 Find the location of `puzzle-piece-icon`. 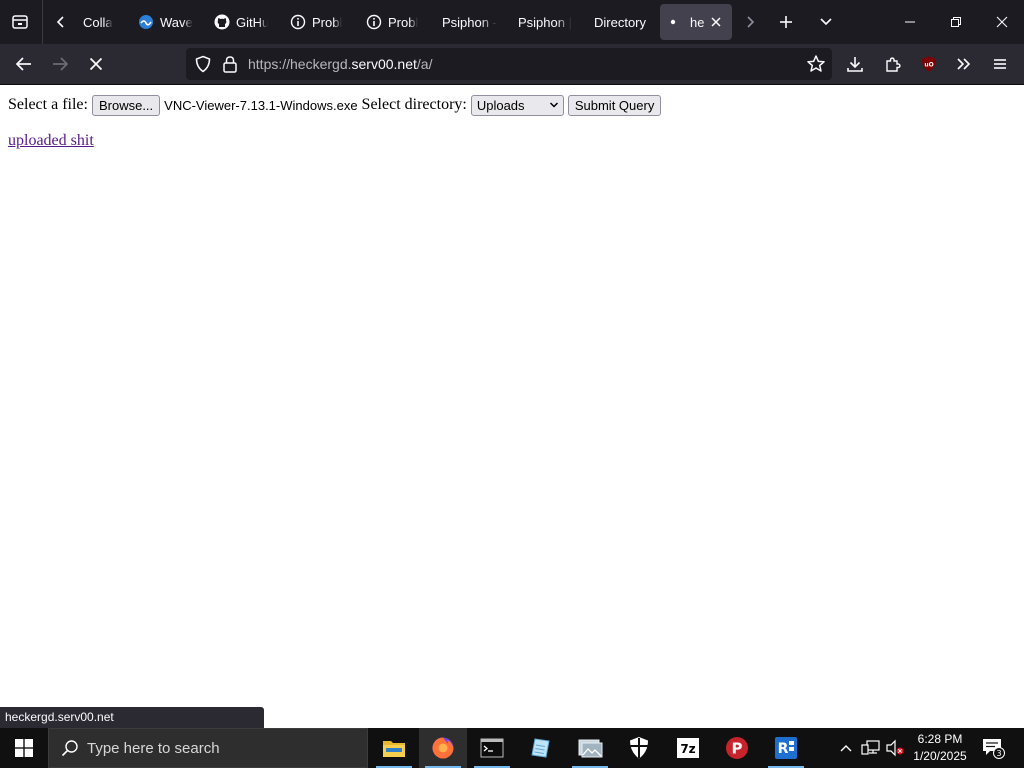

puzzle-piece-icon is located at coordinates (893, 64).